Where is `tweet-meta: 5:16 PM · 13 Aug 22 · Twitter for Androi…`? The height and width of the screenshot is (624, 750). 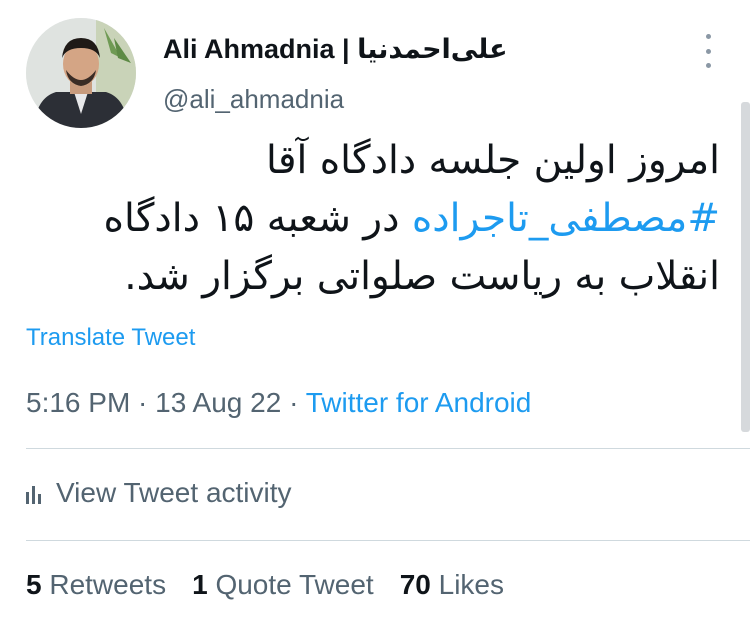
tweet-meta: 5:16 PM · 13 Aug 22 · Twitter for Androi… is located at coordinates (278, 403).